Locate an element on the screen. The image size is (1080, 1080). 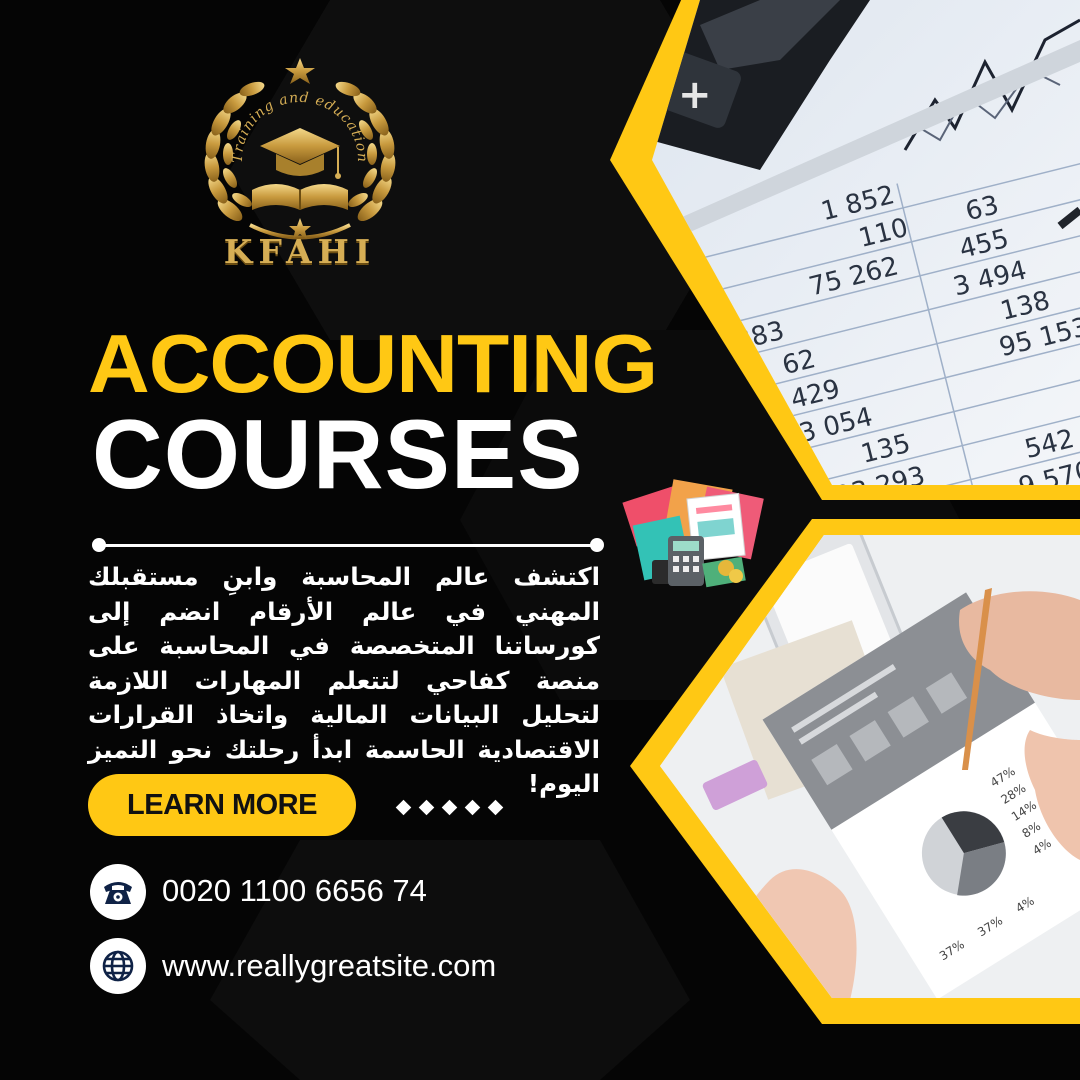
phone-number: 0020 1100 6656 74 is located at coordinates (294, 891).